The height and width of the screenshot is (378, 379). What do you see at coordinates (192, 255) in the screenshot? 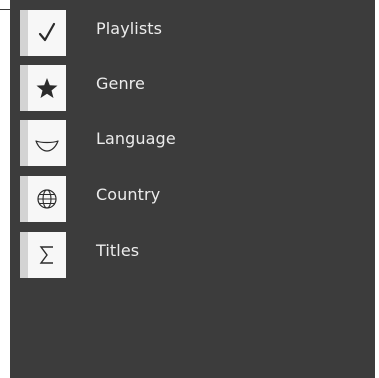
I see `menu-item-titles: Titles` at bounding box center [192, 255].